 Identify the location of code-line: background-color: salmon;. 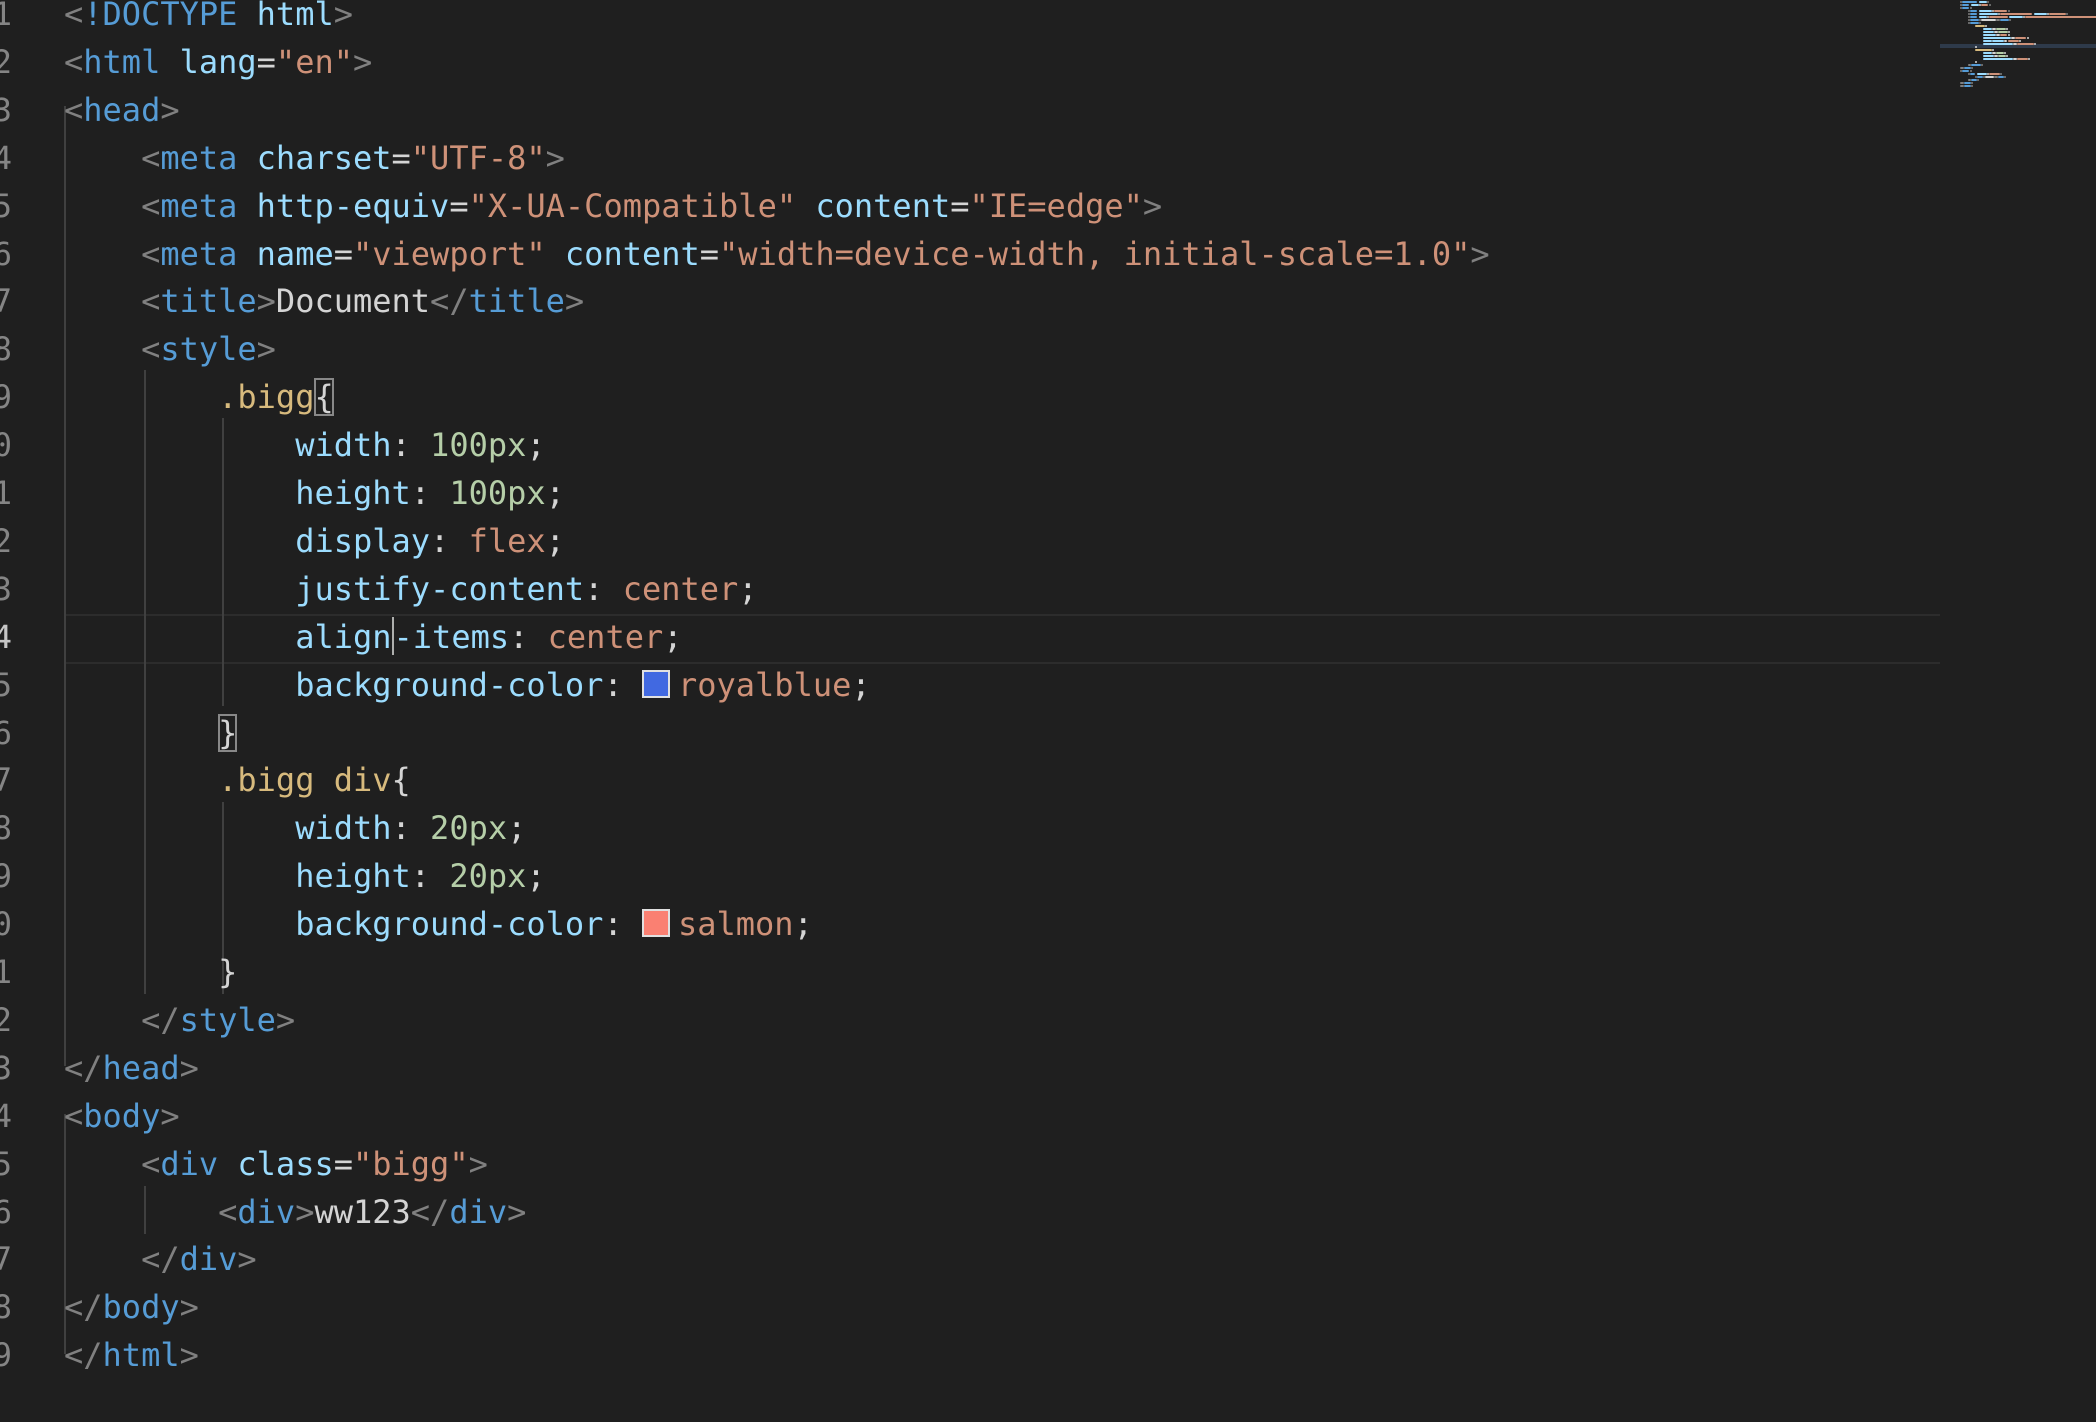
(438, 924).